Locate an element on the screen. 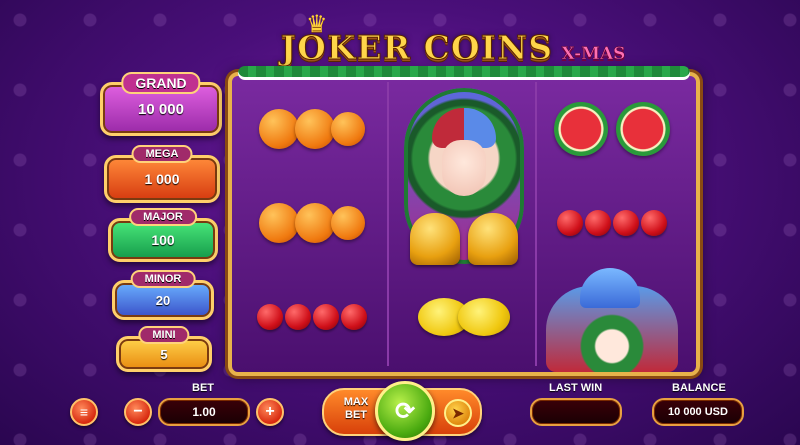 Image resolution: width=800 pixels, height=445 pixels. bet-label: BET is located at coordinates (203, 388).